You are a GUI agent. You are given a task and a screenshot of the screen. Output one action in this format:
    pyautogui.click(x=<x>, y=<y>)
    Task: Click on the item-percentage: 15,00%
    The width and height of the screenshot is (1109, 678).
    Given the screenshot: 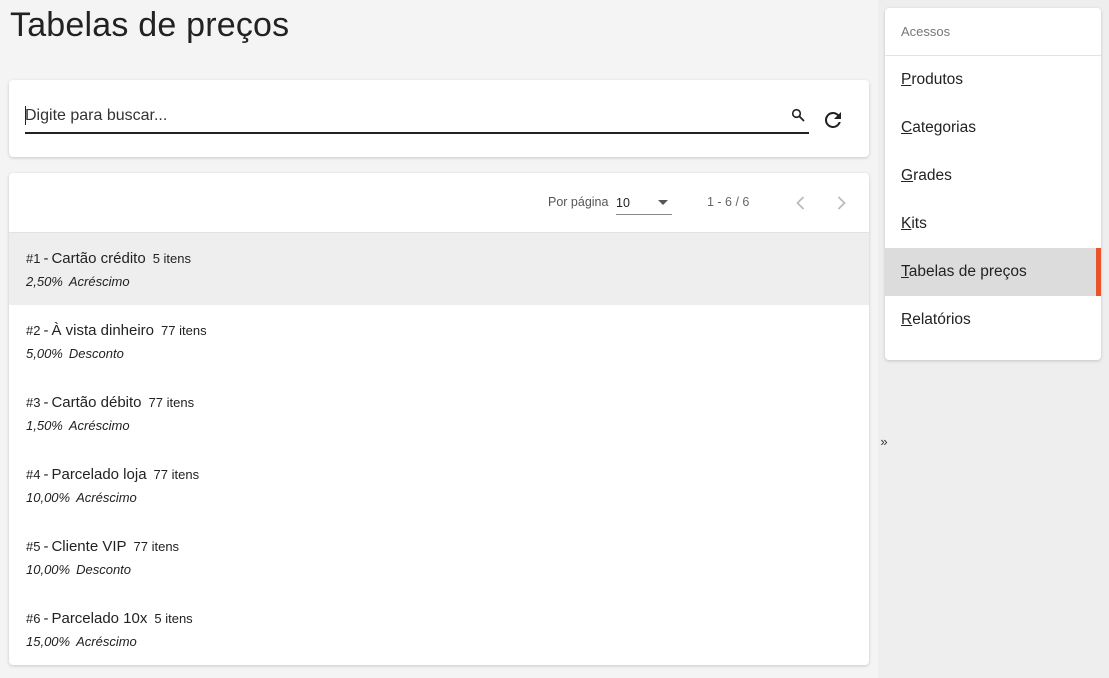 What is the action you would take?
    pyautogui.click(x=48, y=641)
    